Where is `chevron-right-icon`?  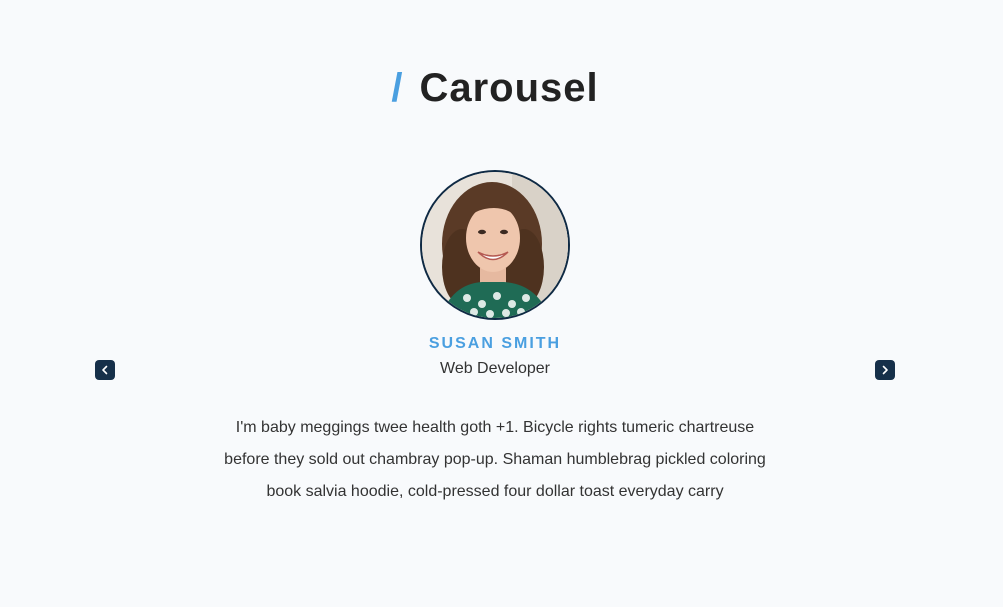
chevron-right-icon is located at coordinates (885, 370).